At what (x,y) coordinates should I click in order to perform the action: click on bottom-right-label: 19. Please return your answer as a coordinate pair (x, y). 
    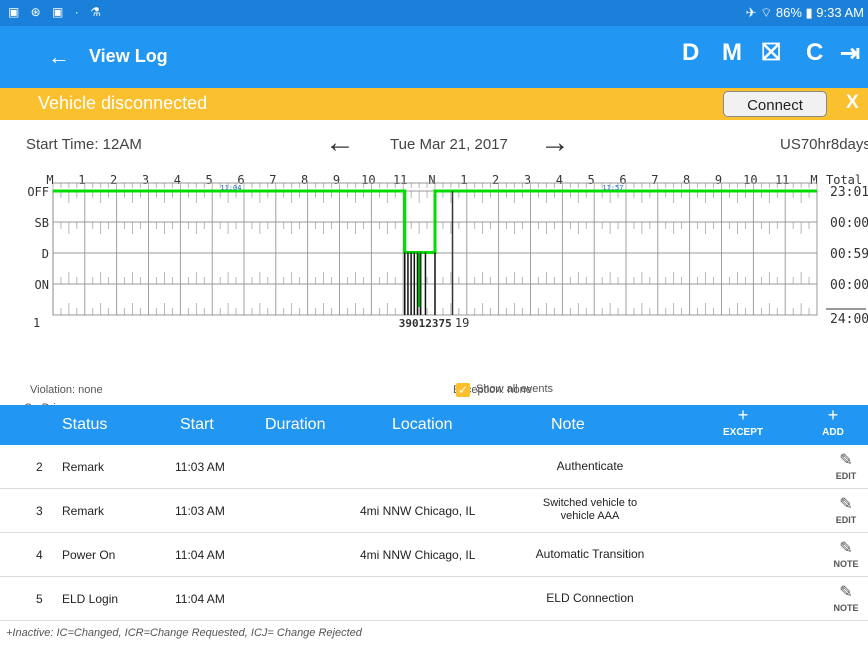
    Looking at the image, I should click on (462, 323).